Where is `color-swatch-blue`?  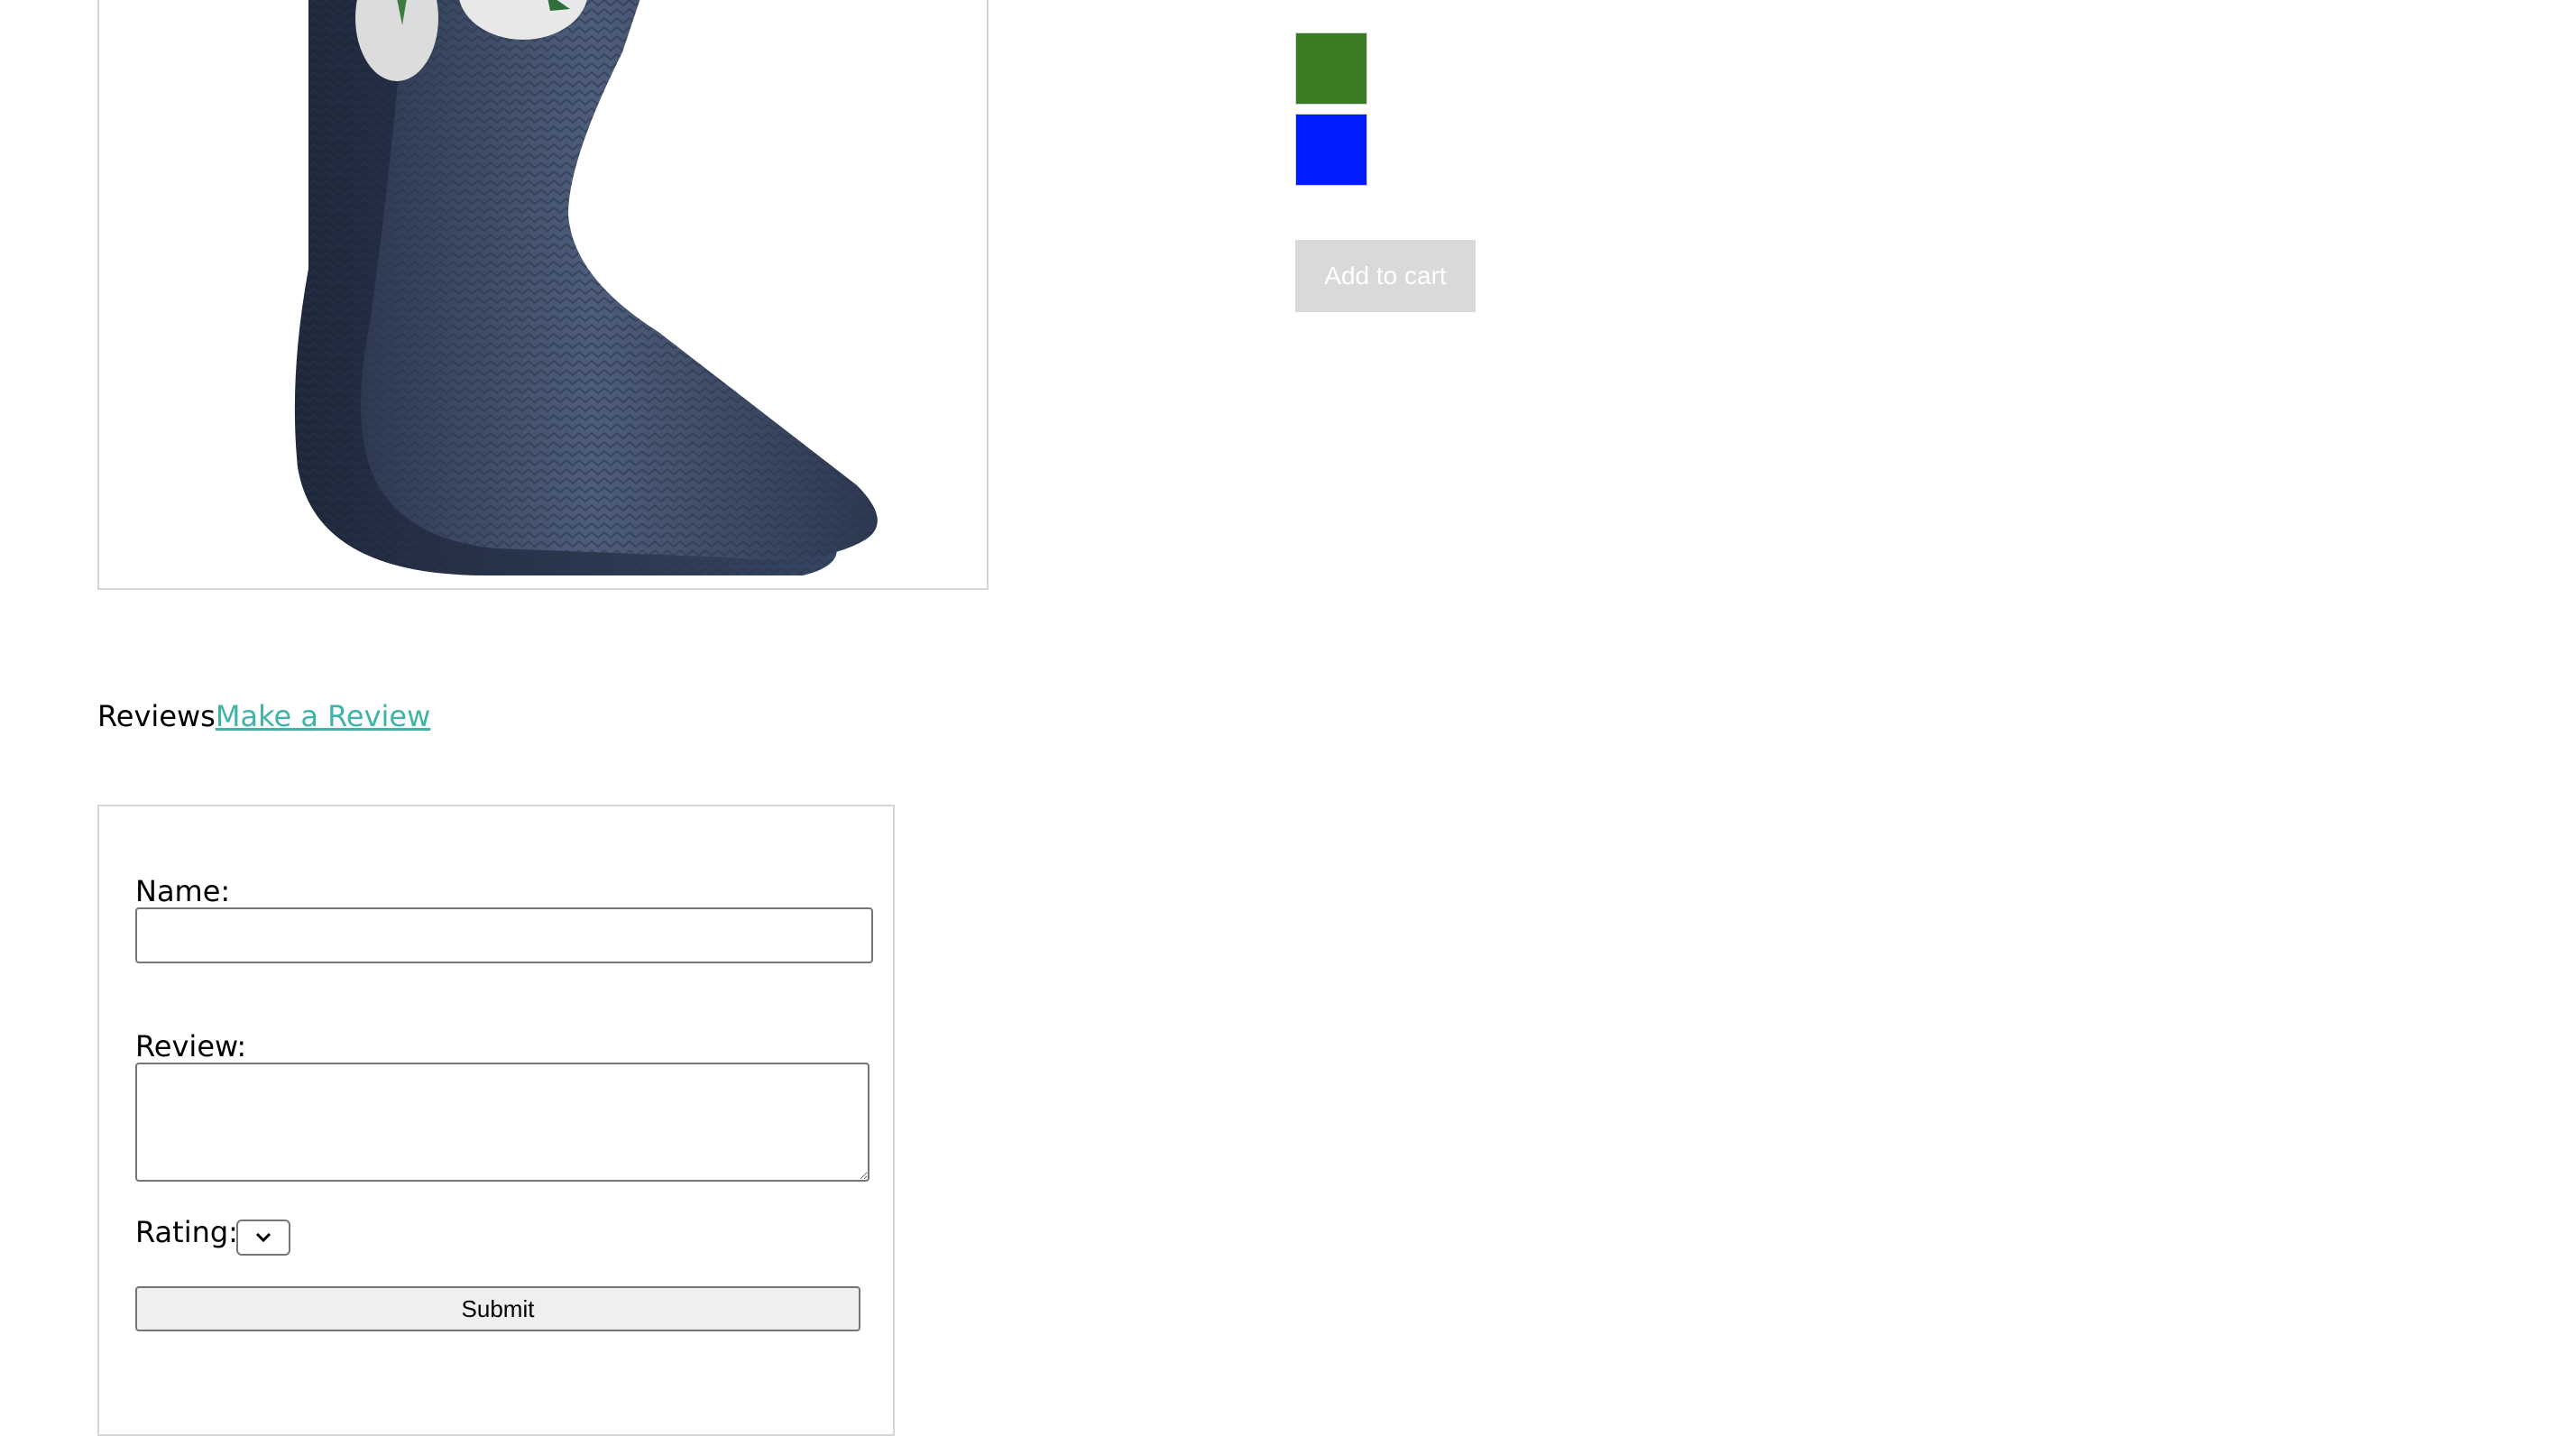
color-swatch-blue is located at coordinates (1331, 150).